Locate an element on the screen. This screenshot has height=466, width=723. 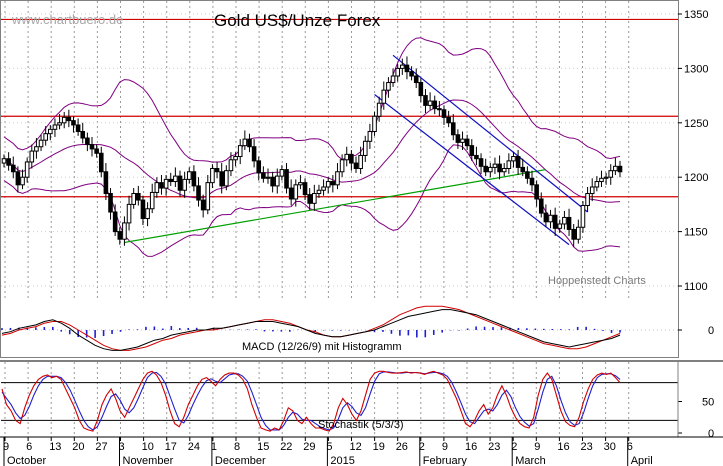
macd-label: MACD (12/26/9) mit Histogramm is located at coordinates (322, 347).